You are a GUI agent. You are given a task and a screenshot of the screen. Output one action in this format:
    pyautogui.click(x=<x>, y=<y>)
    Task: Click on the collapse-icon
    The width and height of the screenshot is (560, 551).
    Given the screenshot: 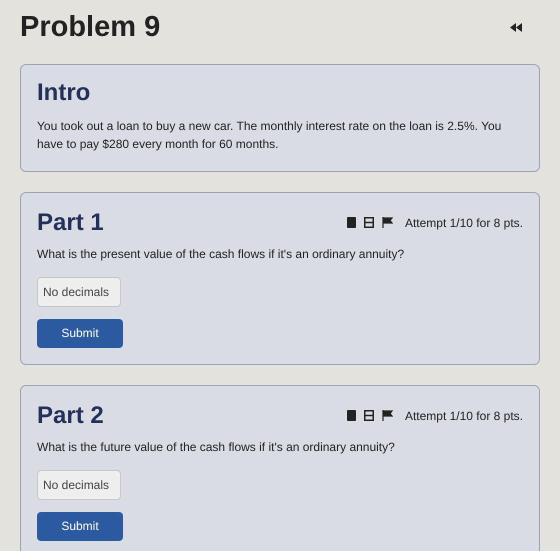 What is the action you would take?
    pyautogui.click(x=516, y=27)
    